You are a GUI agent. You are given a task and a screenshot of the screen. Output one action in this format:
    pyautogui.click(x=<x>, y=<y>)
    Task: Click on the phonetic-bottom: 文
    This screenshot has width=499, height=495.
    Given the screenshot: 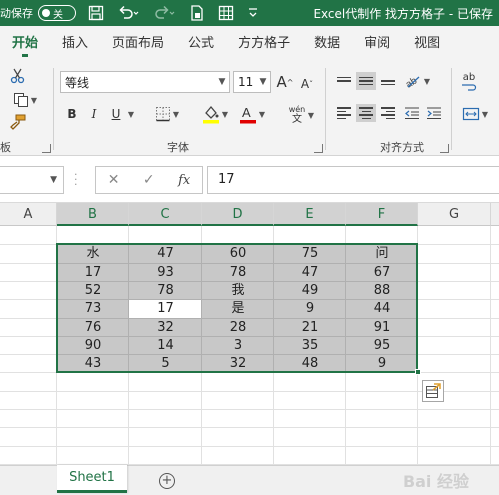 What is the action you would take?
    pyautogui.click(x=297, y=119)
    